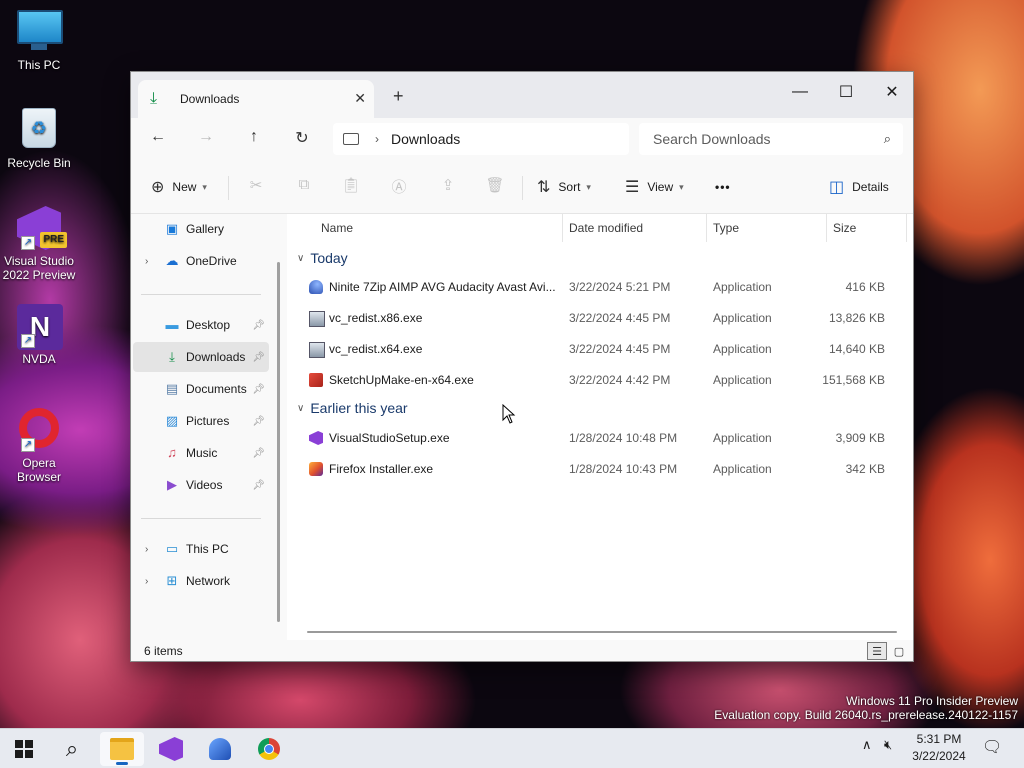  What do you see at coordinates (171, 749) in the screenshot?
I see `taskbar-visual-studio` at bounding box center [171, 749].